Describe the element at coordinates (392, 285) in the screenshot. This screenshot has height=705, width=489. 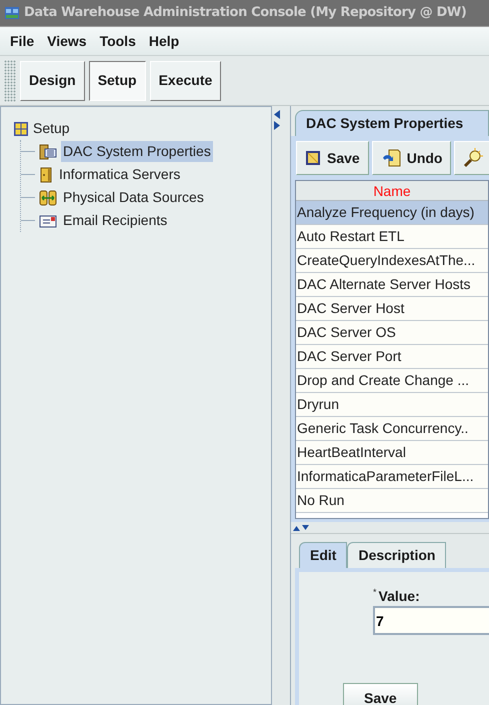
I see `table-cell: DAC Alternate Server Hosts` at that location.